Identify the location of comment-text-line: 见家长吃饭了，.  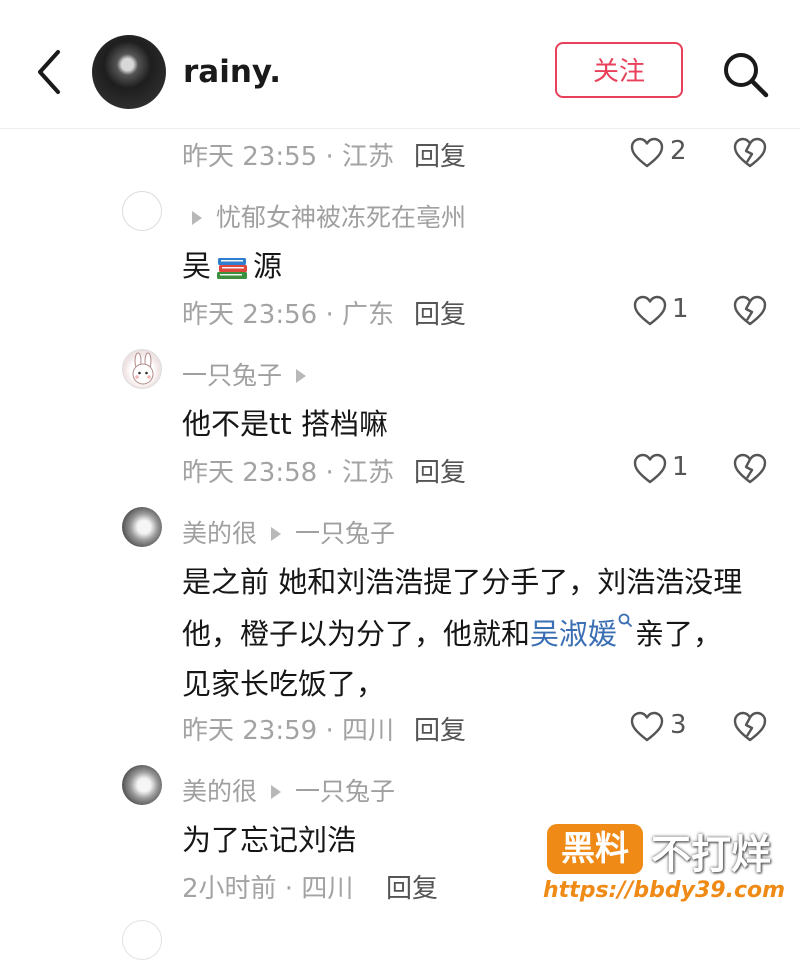
(284, 684).